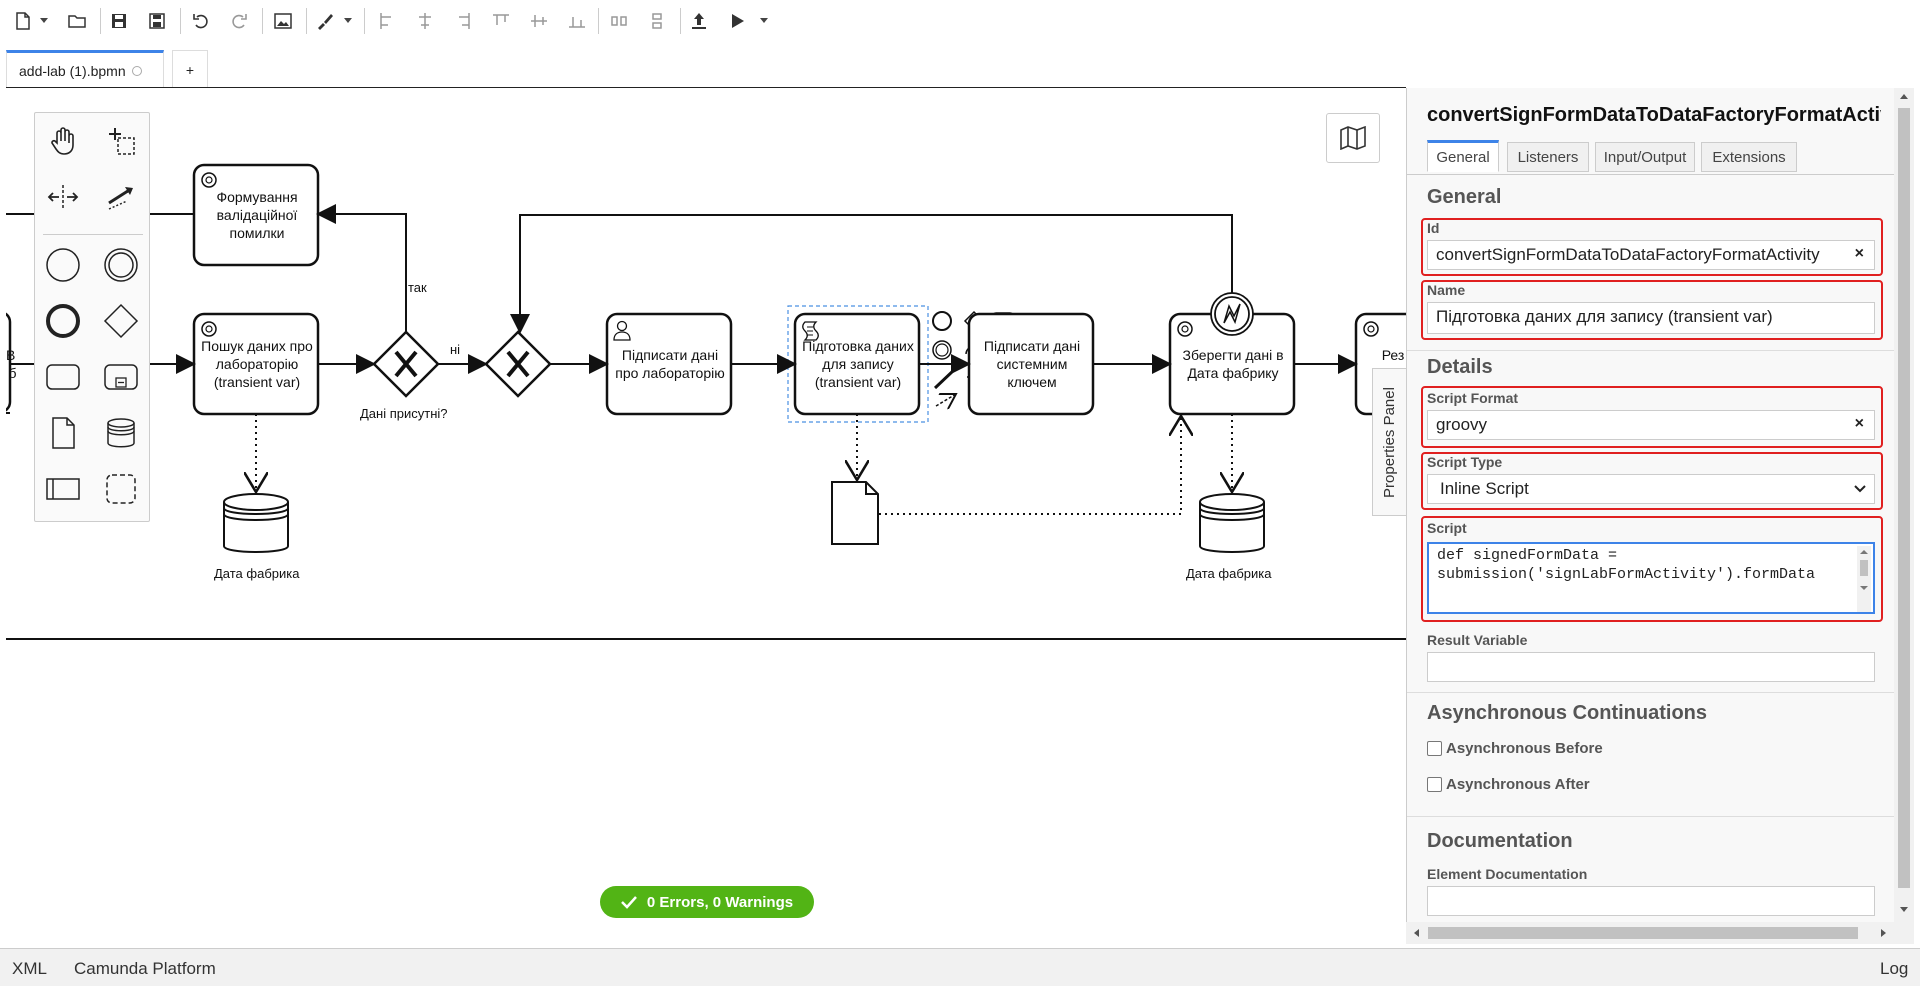 This screenshot has width=1920, height=986. Describe the element at coordinates (1233, 364) in the screenshot. I see `task-save-data-label: Зберегти дані в Дата фабрику` at that location.